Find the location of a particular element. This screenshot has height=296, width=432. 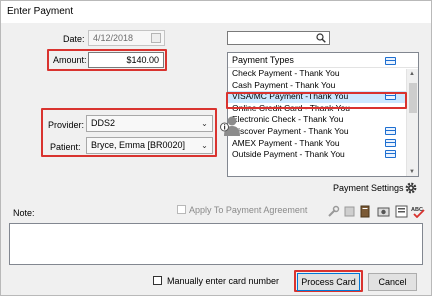

agreement-label: Apply To Payment Agreement is located at coordinates (248, 210).